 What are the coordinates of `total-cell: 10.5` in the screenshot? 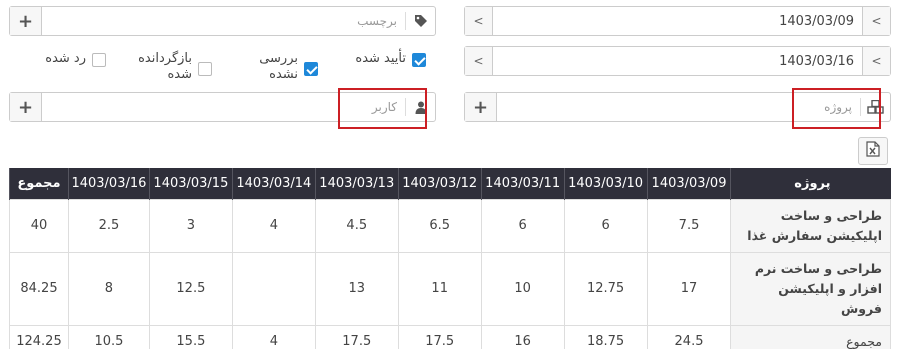 It's located at (108, 336).